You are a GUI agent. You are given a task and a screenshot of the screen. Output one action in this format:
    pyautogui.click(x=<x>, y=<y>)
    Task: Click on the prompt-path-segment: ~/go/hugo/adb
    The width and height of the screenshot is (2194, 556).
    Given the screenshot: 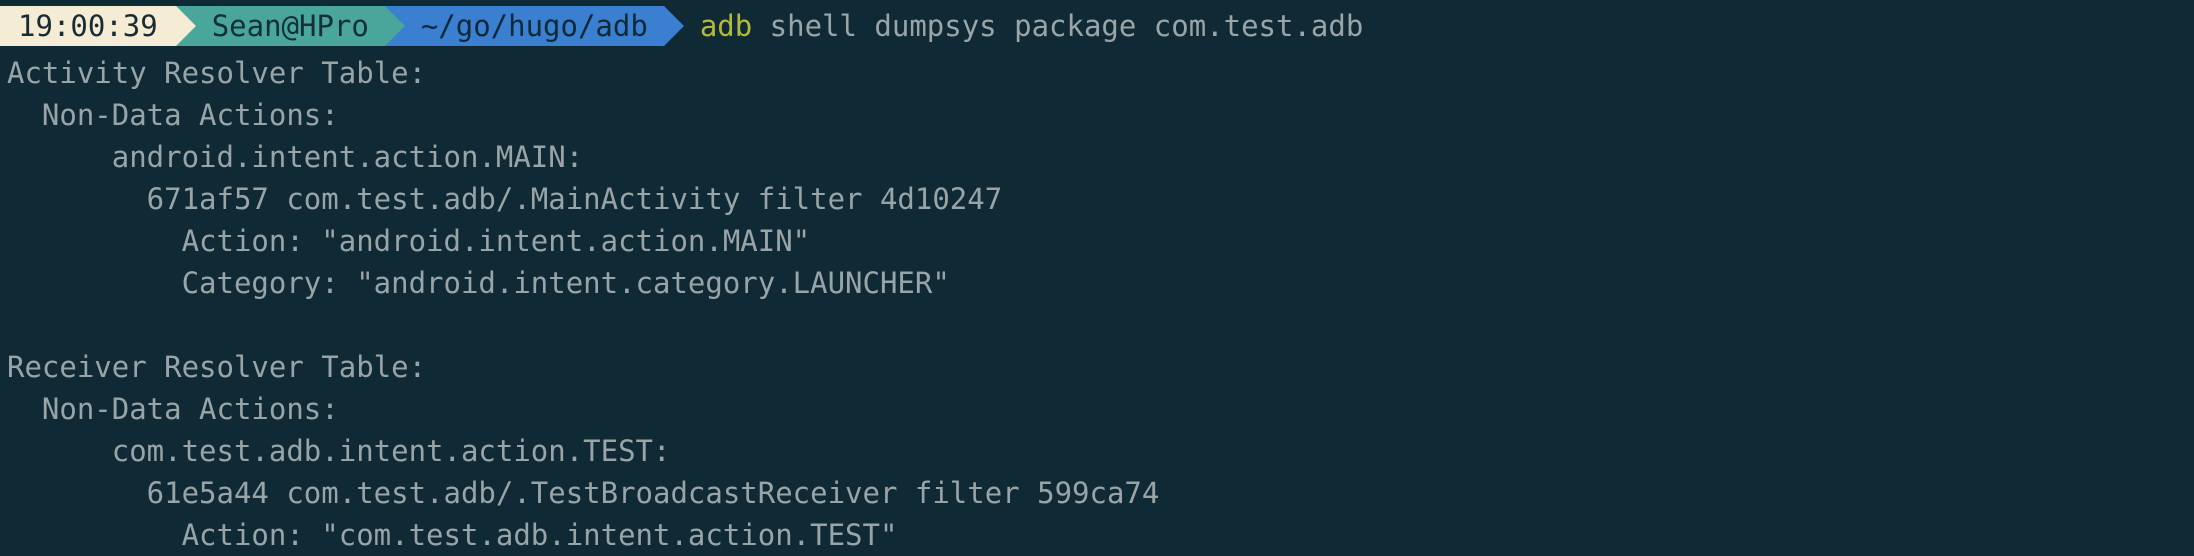 What is the action you would take?
    pyautogui.click(x=534, y=26)
    